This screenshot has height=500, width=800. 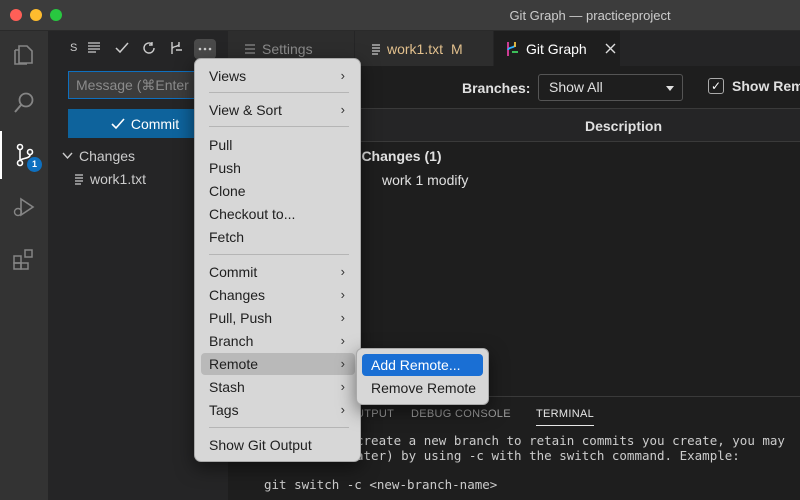 What do you see at coordinates (227, 387) in the screenshot?
I see `menu-item-label: Stash` at bounding box center [227, 387].